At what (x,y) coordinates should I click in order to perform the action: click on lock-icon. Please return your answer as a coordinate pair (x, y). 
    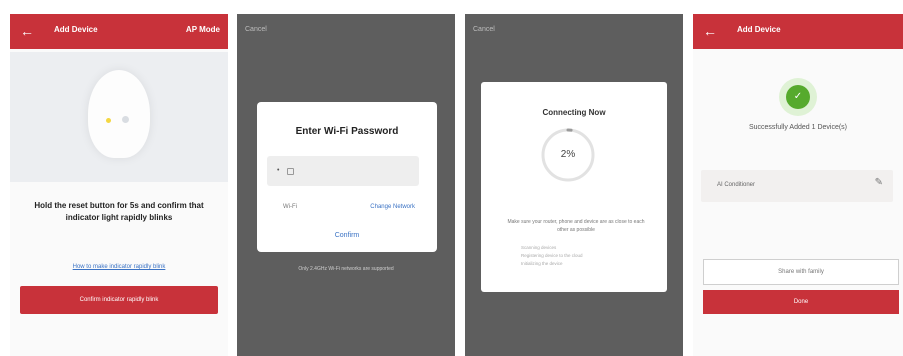
    Looking at the image, I should click on (290, 171).